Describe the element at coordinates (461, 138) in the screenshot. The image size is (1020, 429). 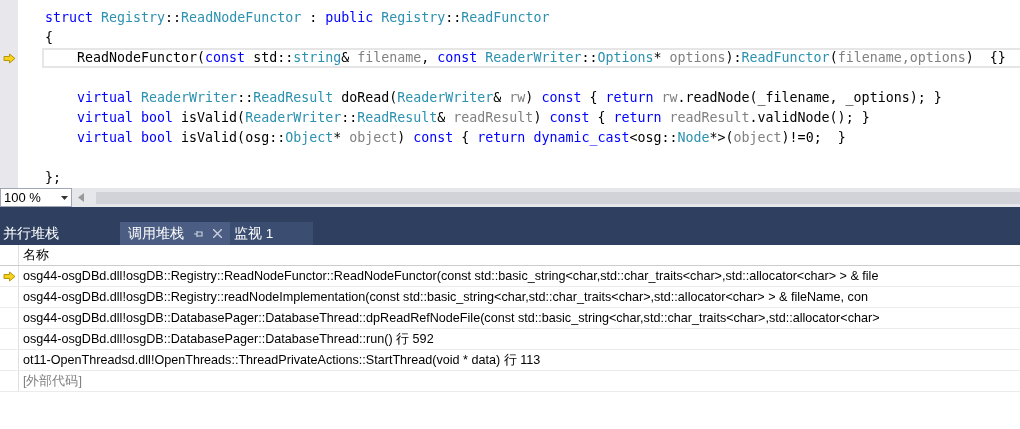
I see `code-line: virtual bool isValid(osg::Object* object) const { return dynamic_cast<osg::Node*>(object)!=0; }` at that location.